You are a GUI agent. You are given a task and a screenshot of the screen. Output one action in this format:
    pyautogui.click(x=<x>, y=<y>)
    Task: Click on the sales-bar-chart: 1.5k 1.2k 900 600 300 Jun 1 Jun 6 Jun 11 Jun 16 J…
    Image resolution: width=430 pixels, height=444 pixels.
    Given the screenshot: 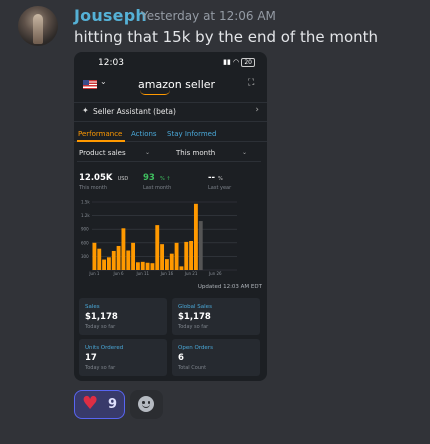 What is the action you would take?
    pyautogui.click(x=159, y=238)
    